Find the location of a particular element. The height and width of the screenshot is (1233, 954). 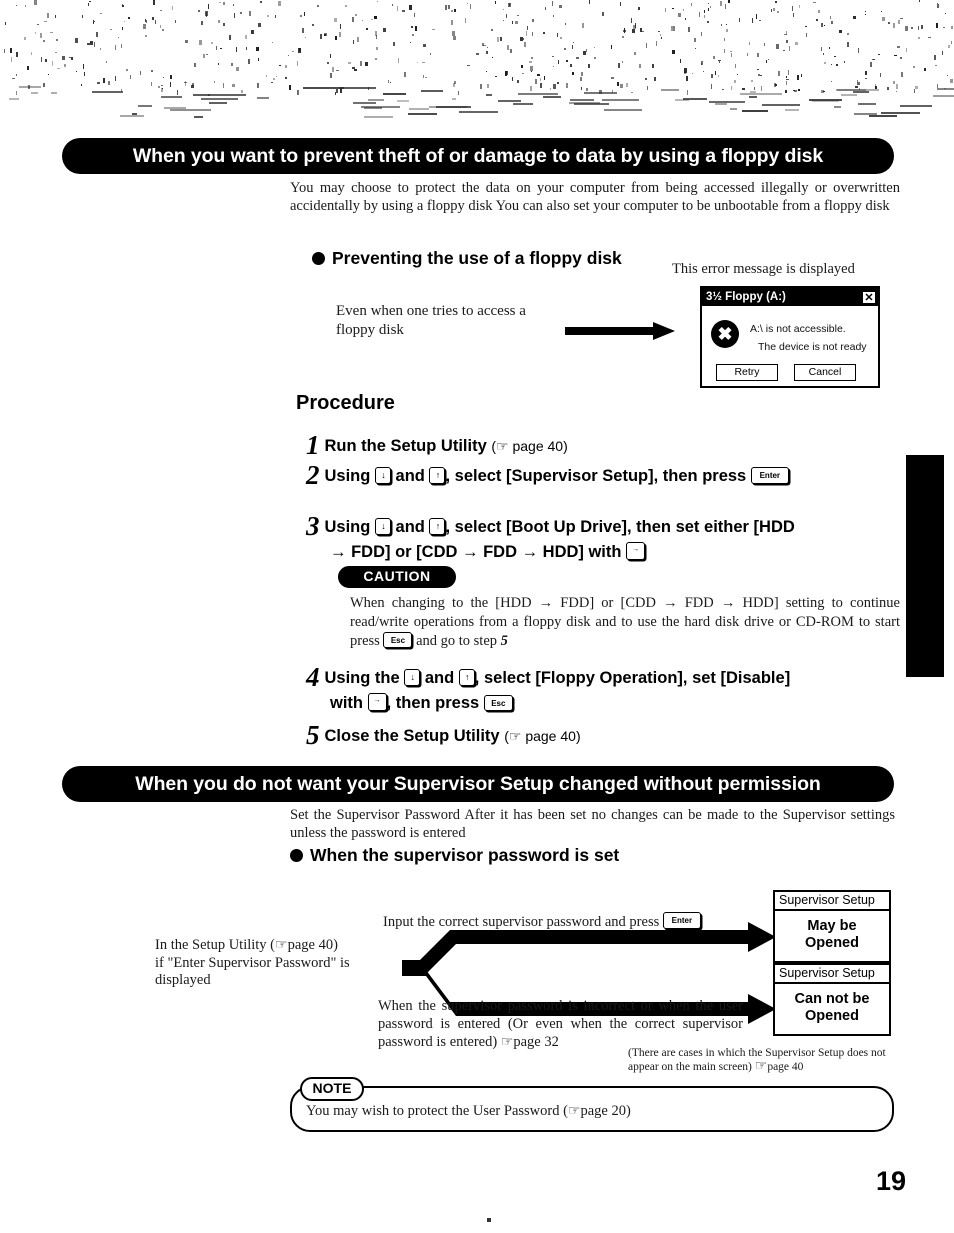

step-number: 5 is located at coordinates (313, 735).